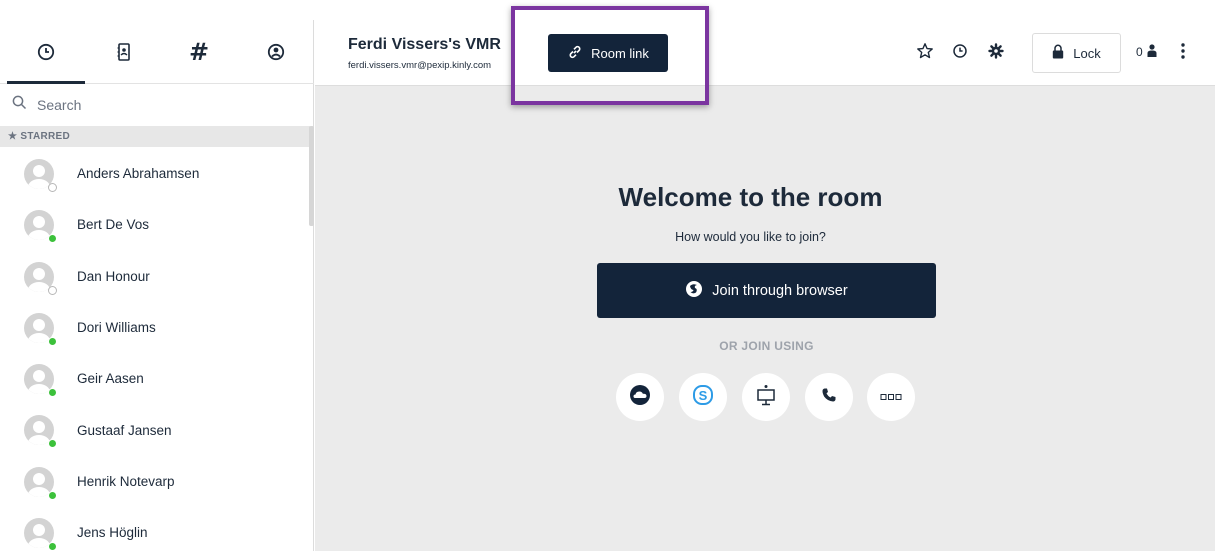 The width and height of the screenshot is (1215, 558). I want to click on favorite-button, so click(925, 53).